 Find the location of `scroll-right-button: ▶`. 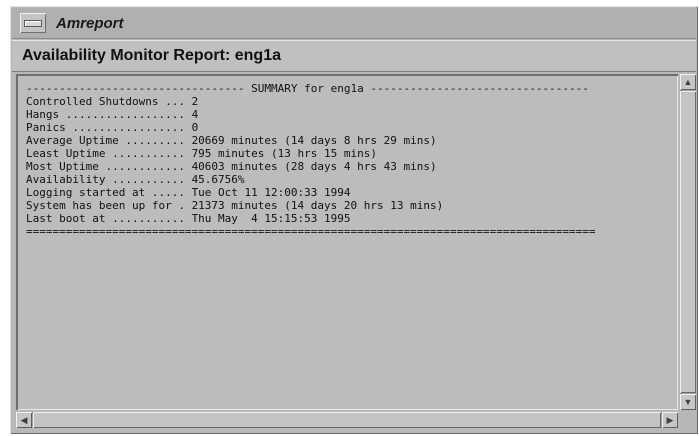

scroll-right-button: ▶ is located at coordinates (670, 420).